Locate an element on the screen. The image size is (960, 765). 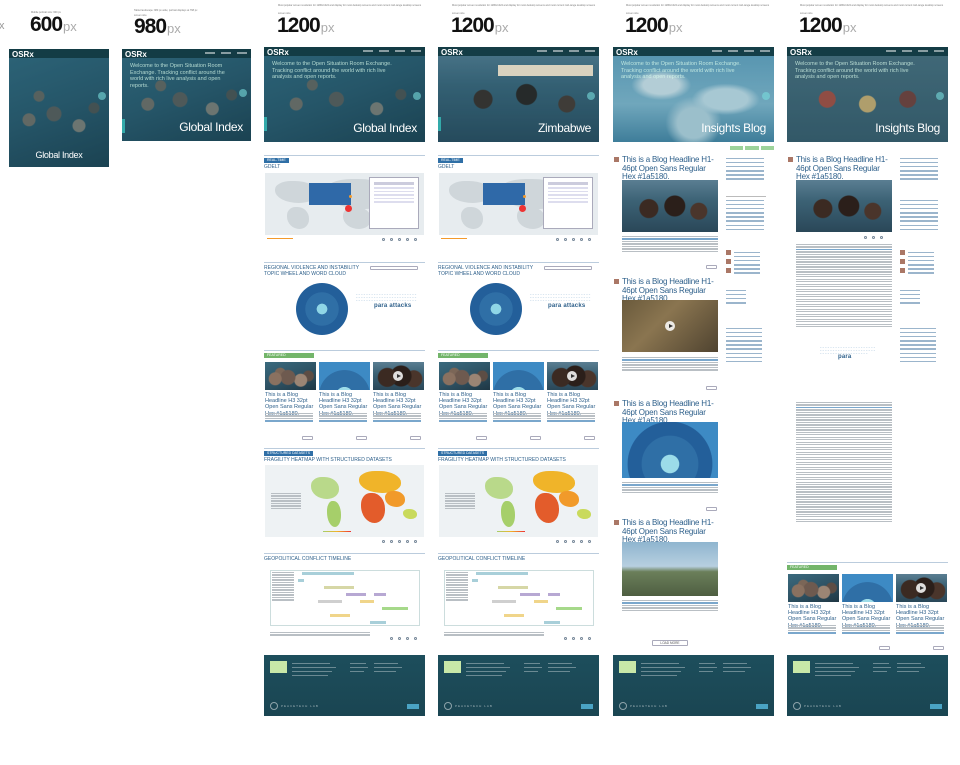
print-icon is located at coordinates (407, 239).